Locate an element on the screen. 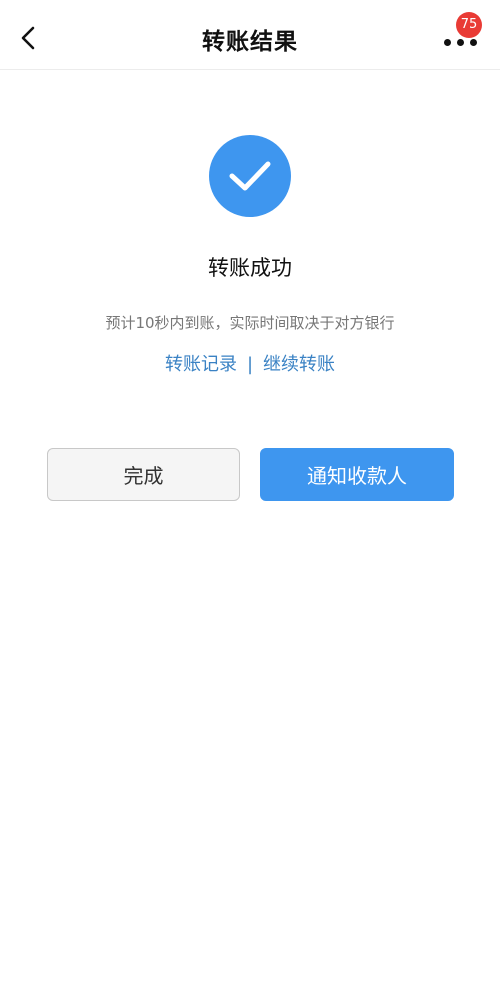 This screenshot has width=500, height=985. check-circle-icon is located at coordinates (250, 176).